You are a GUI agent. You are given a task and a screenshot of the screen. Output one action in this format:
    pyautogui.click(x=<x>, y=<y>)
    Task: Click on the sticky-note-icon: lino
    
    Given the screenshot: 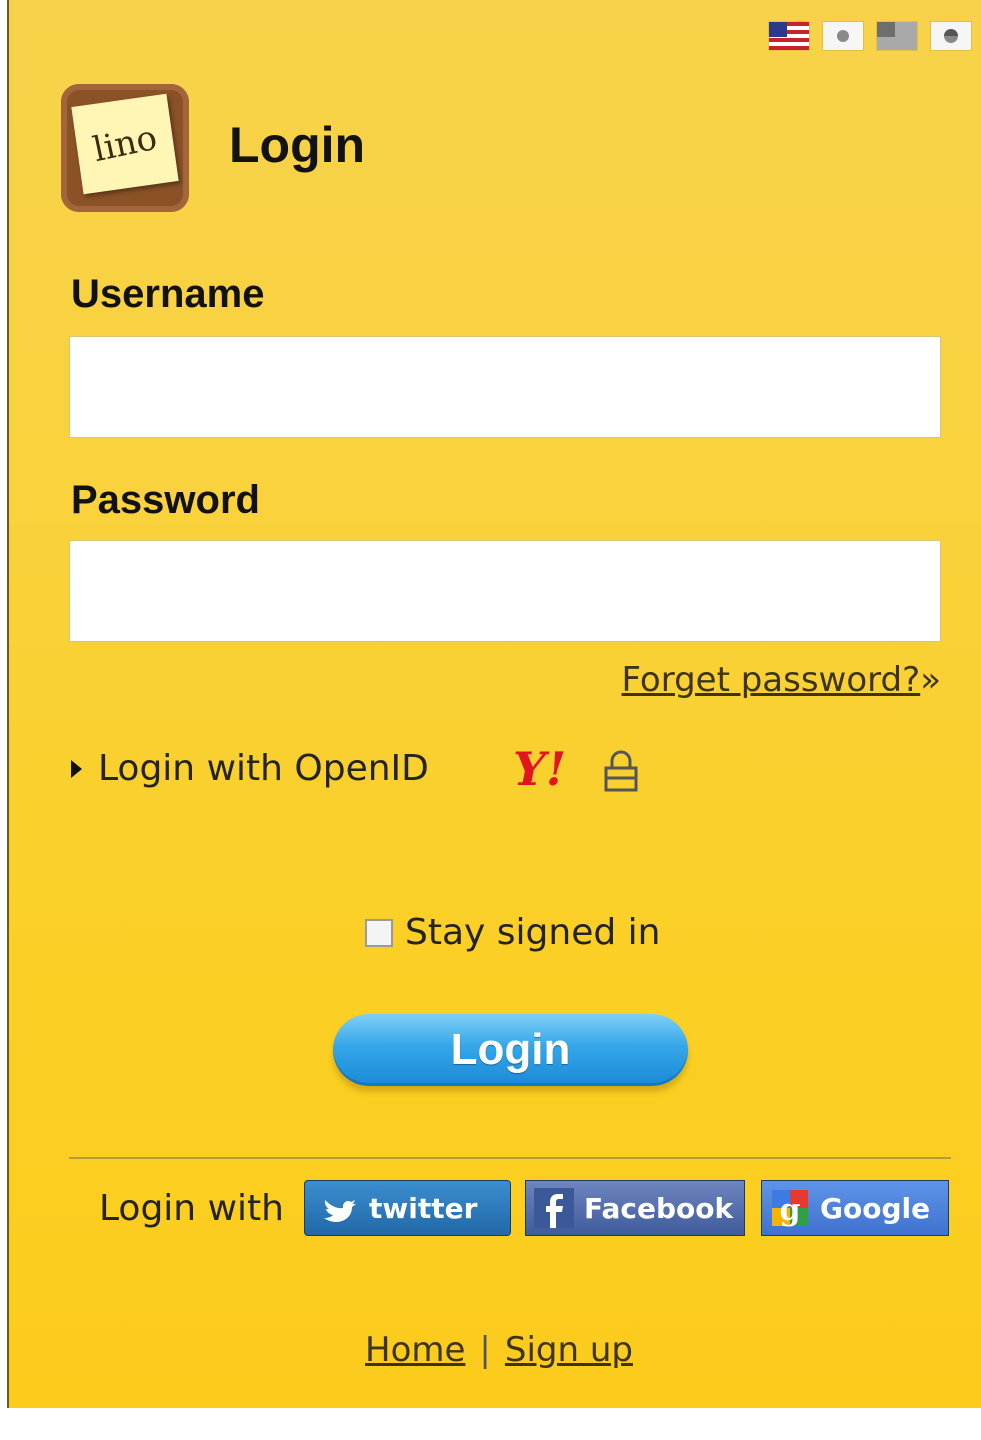 What is the action you would take?
    pyautogui.click(x=125, y=144)
    